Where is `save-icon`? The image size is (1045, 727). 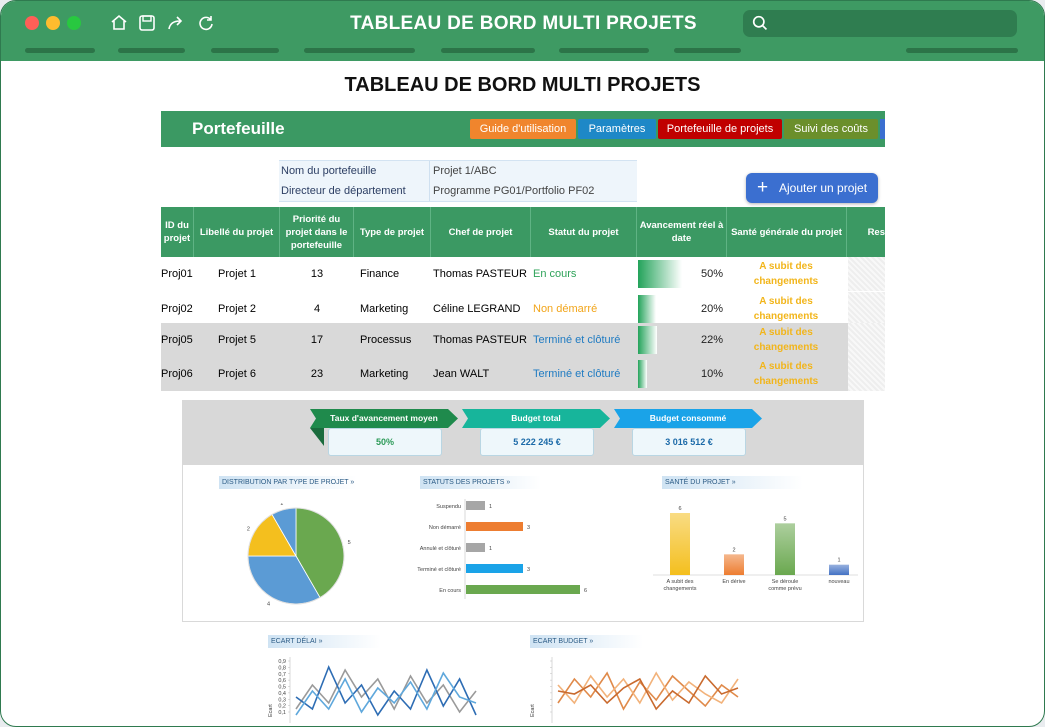 save-icon is located at coordinates (147, 23).